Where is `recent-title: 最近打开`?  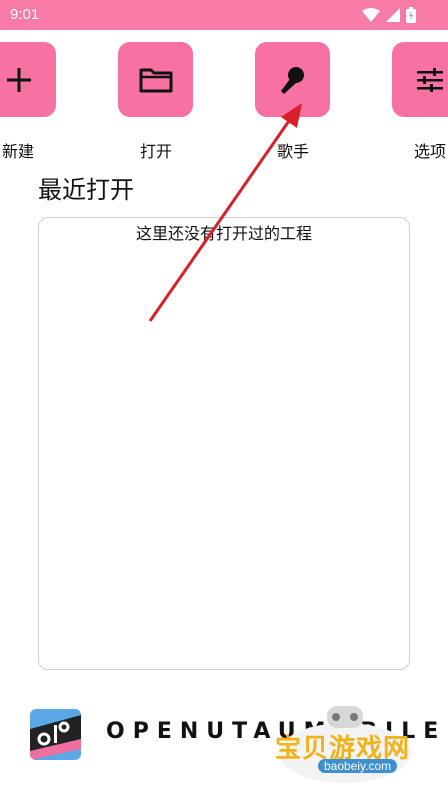
recent-title: 最近打开 is located at coordinates (86, 190).